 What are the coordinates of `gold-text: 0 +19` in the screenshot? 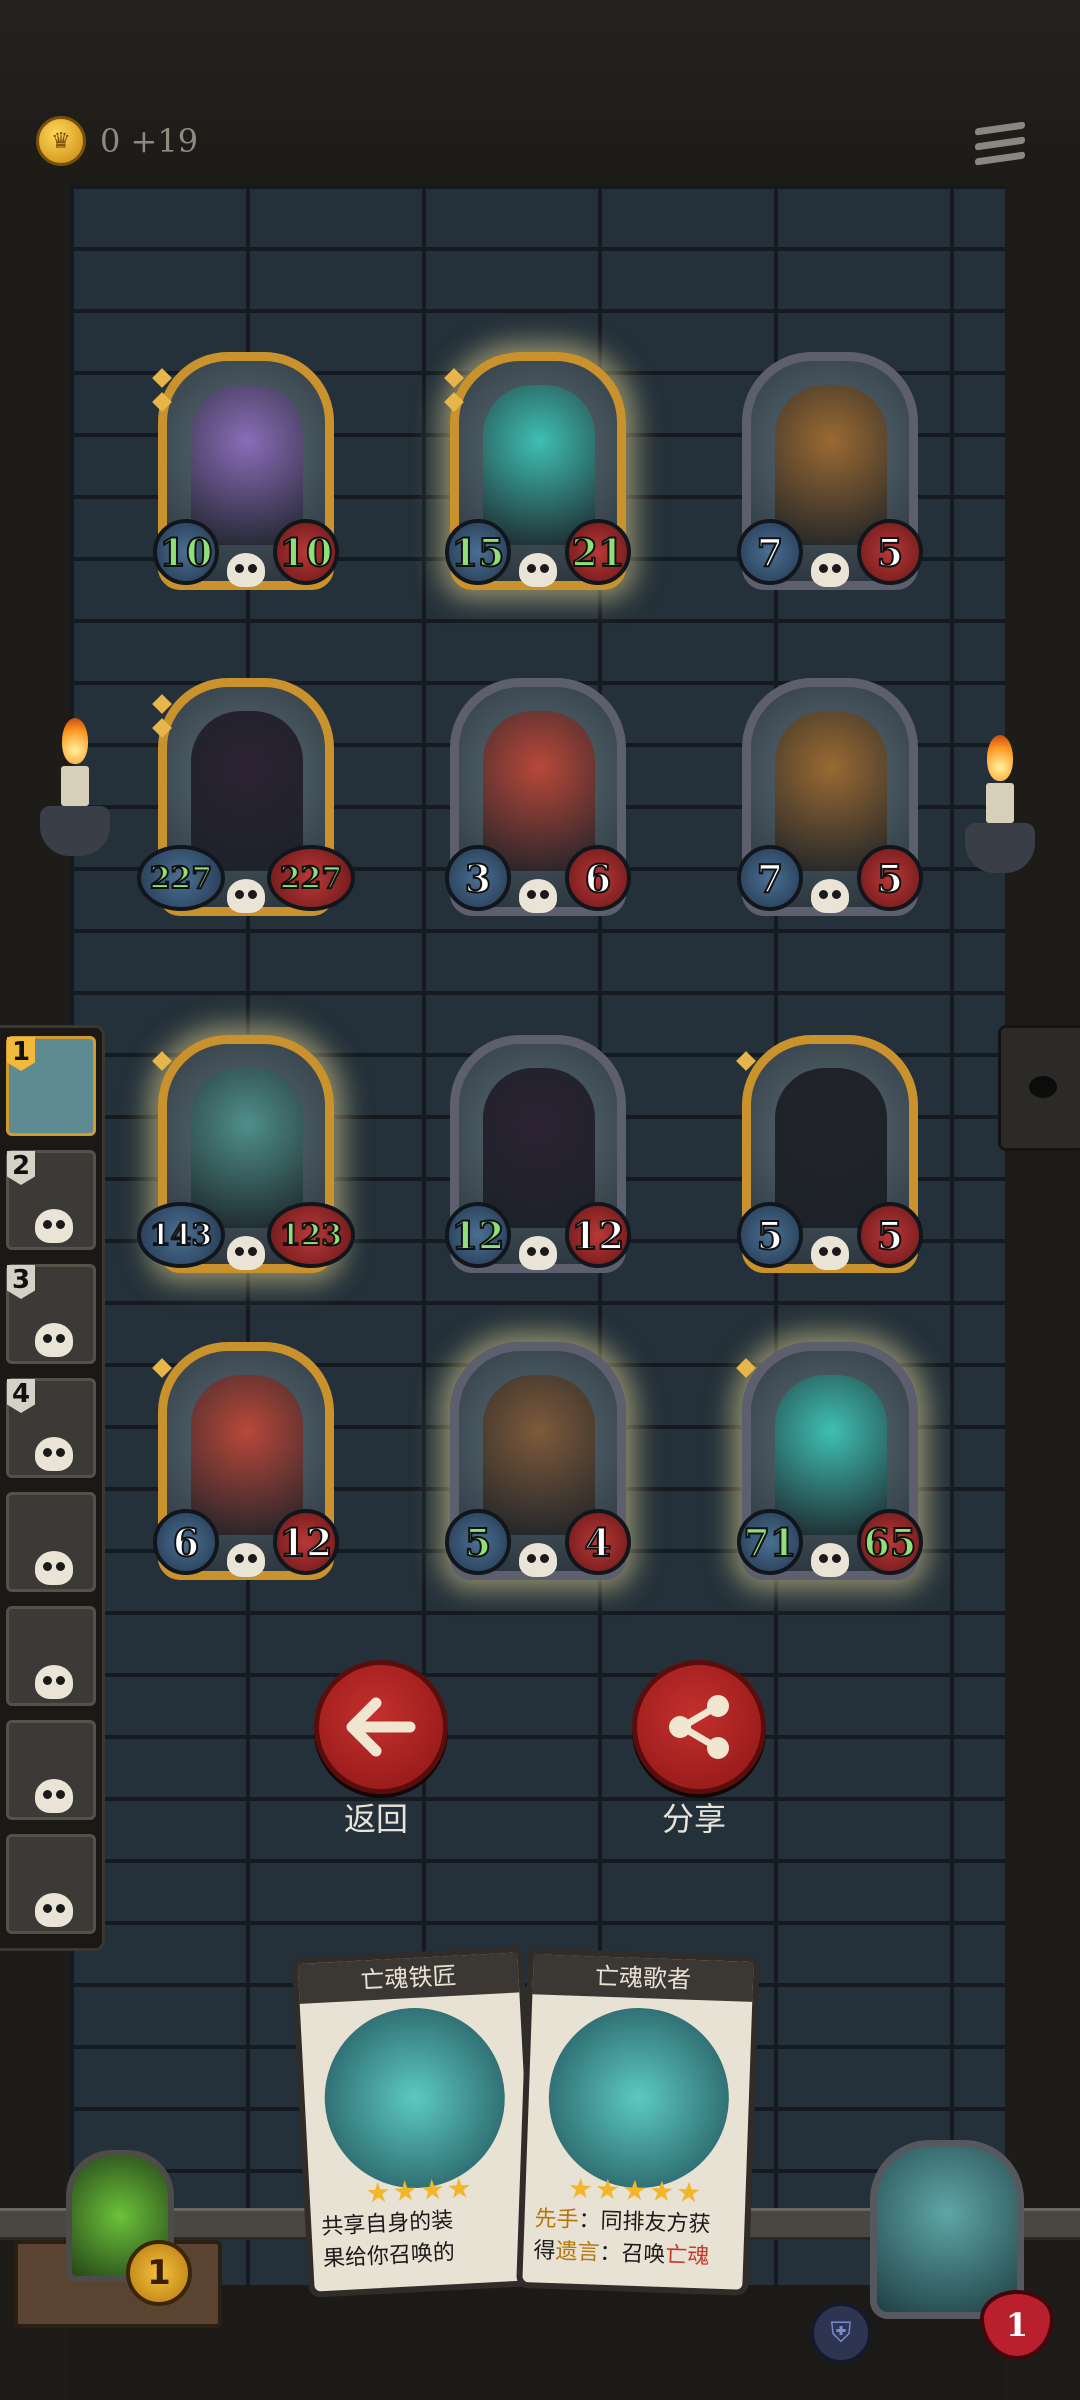 It's located at (149, 141).